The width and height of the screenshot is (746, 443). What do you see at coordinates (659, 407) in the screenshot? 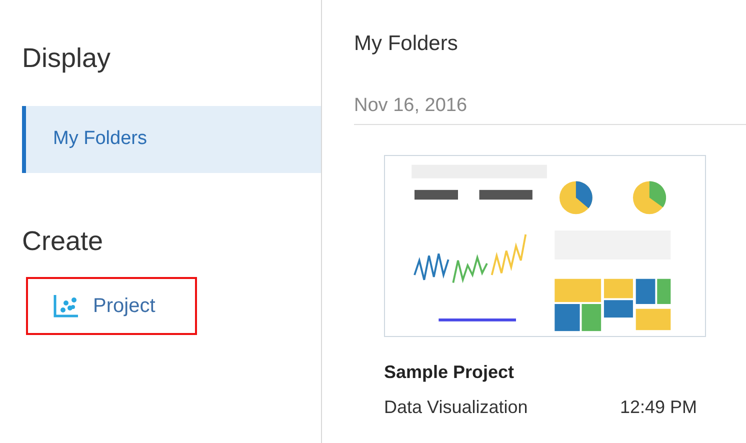
I see `modified-time: 12:49 PM` at bounding box center [659, 407].